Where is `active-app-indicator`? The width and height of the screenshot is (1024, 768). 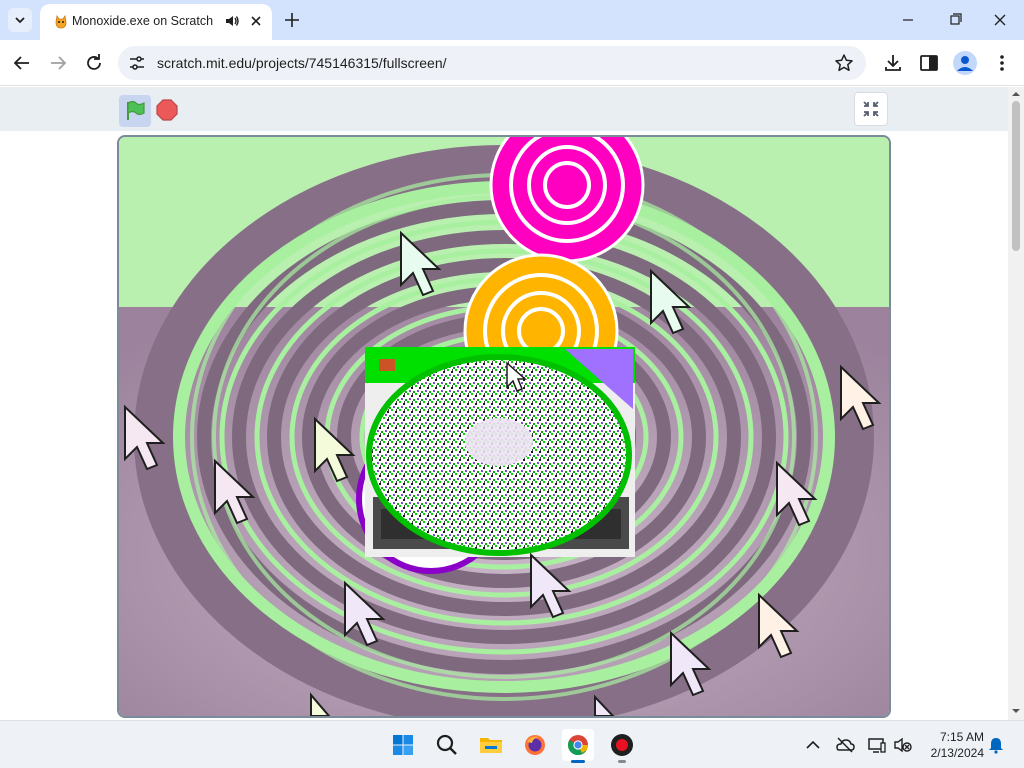 active-app-indicator is located at coordinates (578, 761).